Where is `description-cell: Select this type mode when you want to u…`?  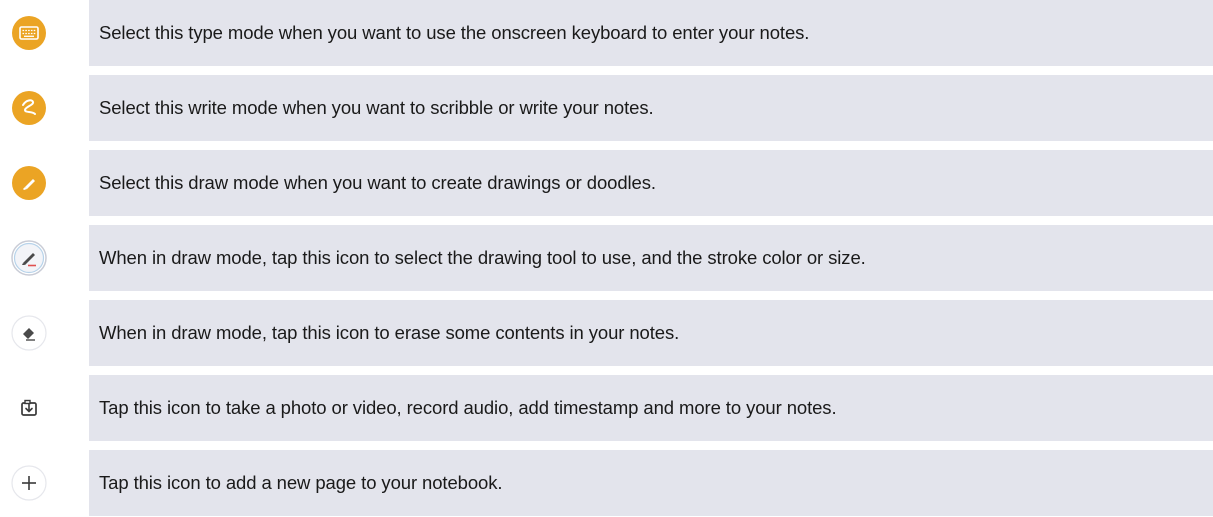 description-cell: Select this type mode when you want to u… is located at coordinates (651, 33).